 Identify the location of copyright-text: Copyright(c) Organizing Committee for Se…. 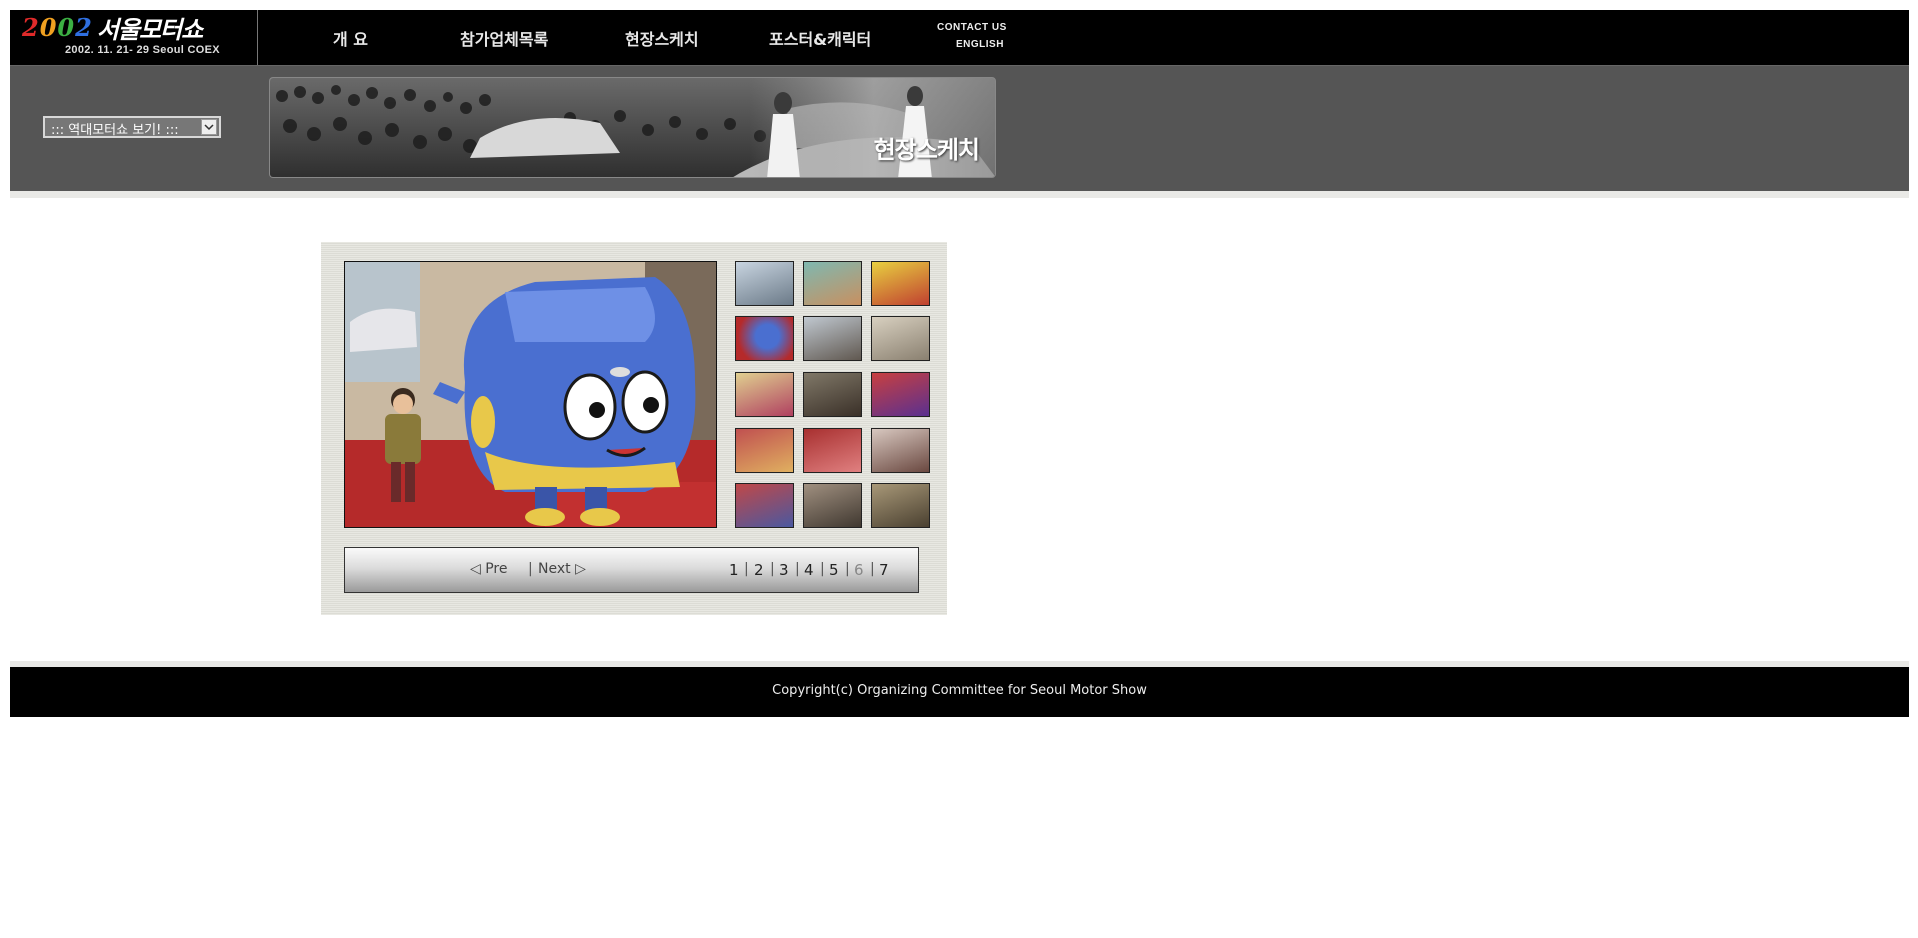
(959, 690).